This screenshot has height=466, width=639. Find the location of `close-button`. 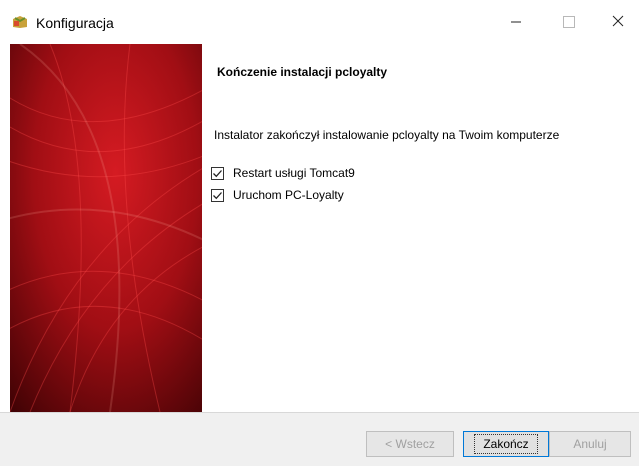

close-button is located at coordinates (618, 22).